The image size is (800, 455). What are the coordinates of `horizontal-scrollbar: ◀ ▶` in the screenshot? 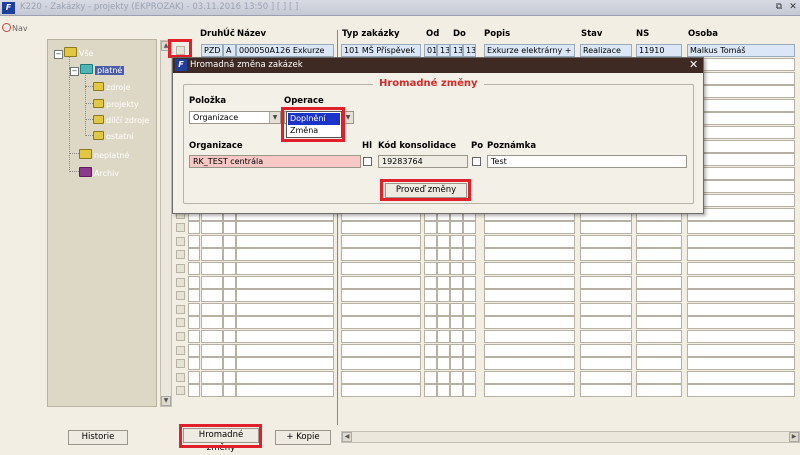 It's located at (570, 437).